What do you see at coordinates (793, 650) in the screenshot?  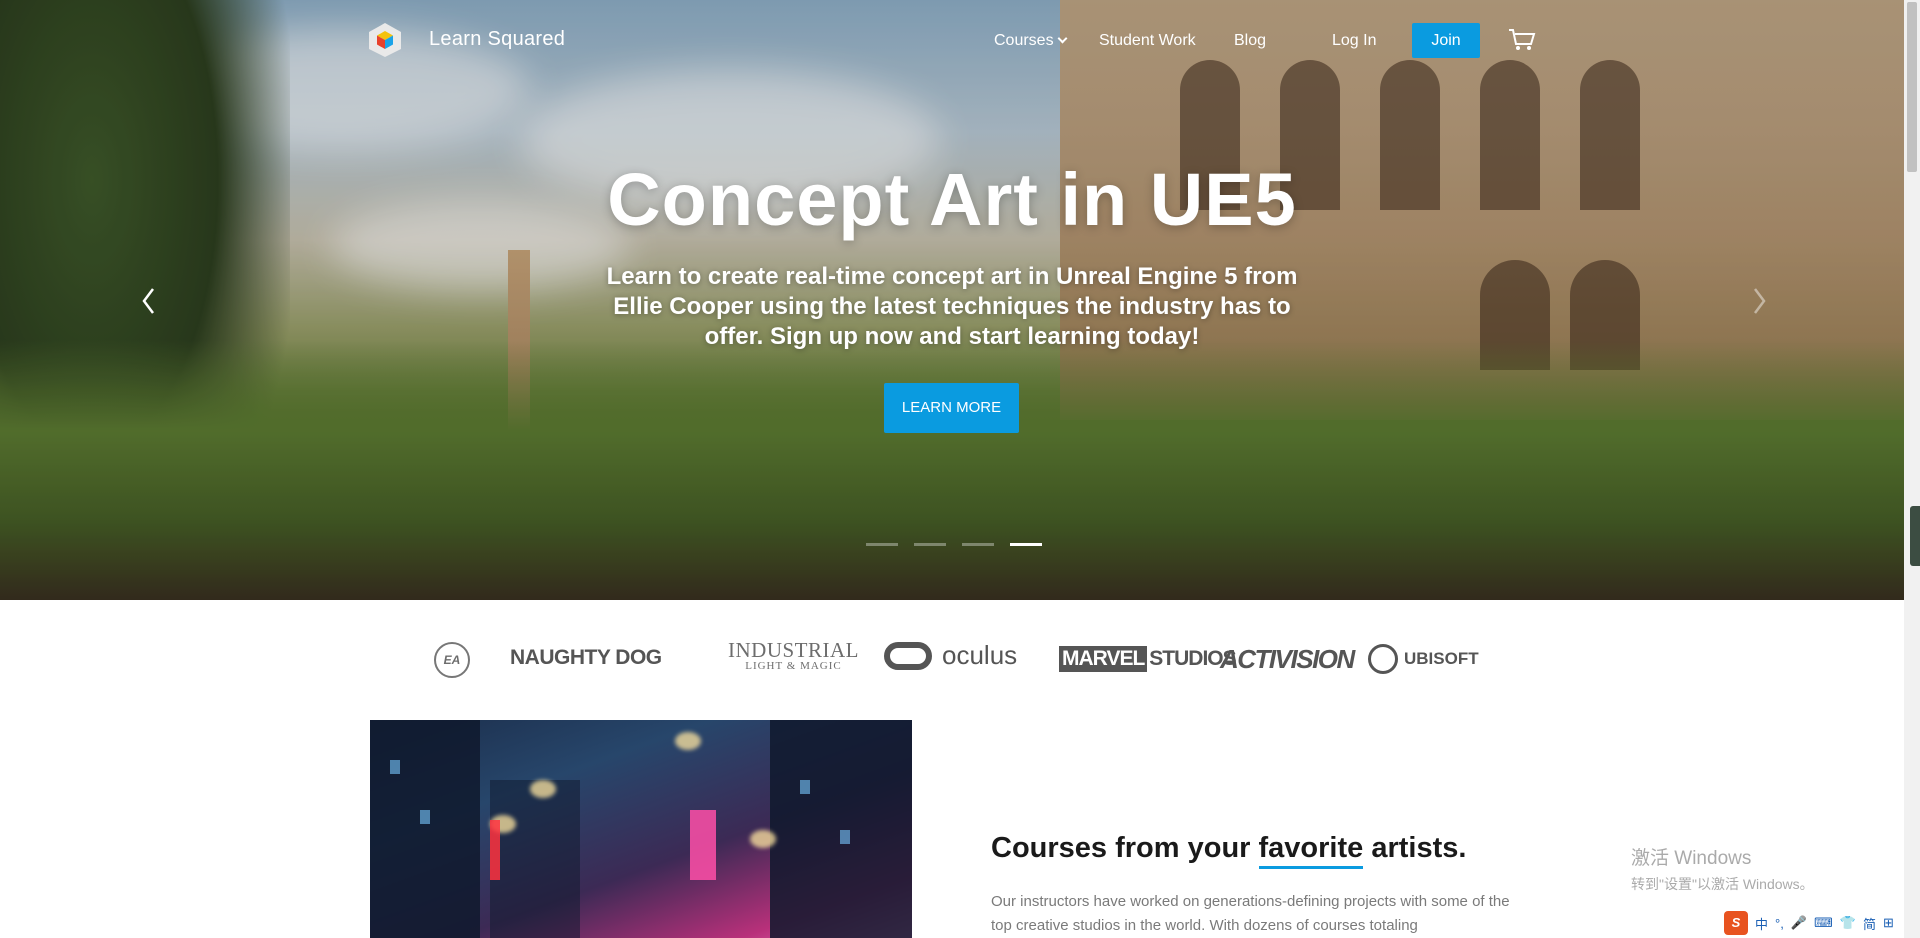 I see `ilm-logo-line1: INDUSTRIAL` at bounding box center [793, 650].